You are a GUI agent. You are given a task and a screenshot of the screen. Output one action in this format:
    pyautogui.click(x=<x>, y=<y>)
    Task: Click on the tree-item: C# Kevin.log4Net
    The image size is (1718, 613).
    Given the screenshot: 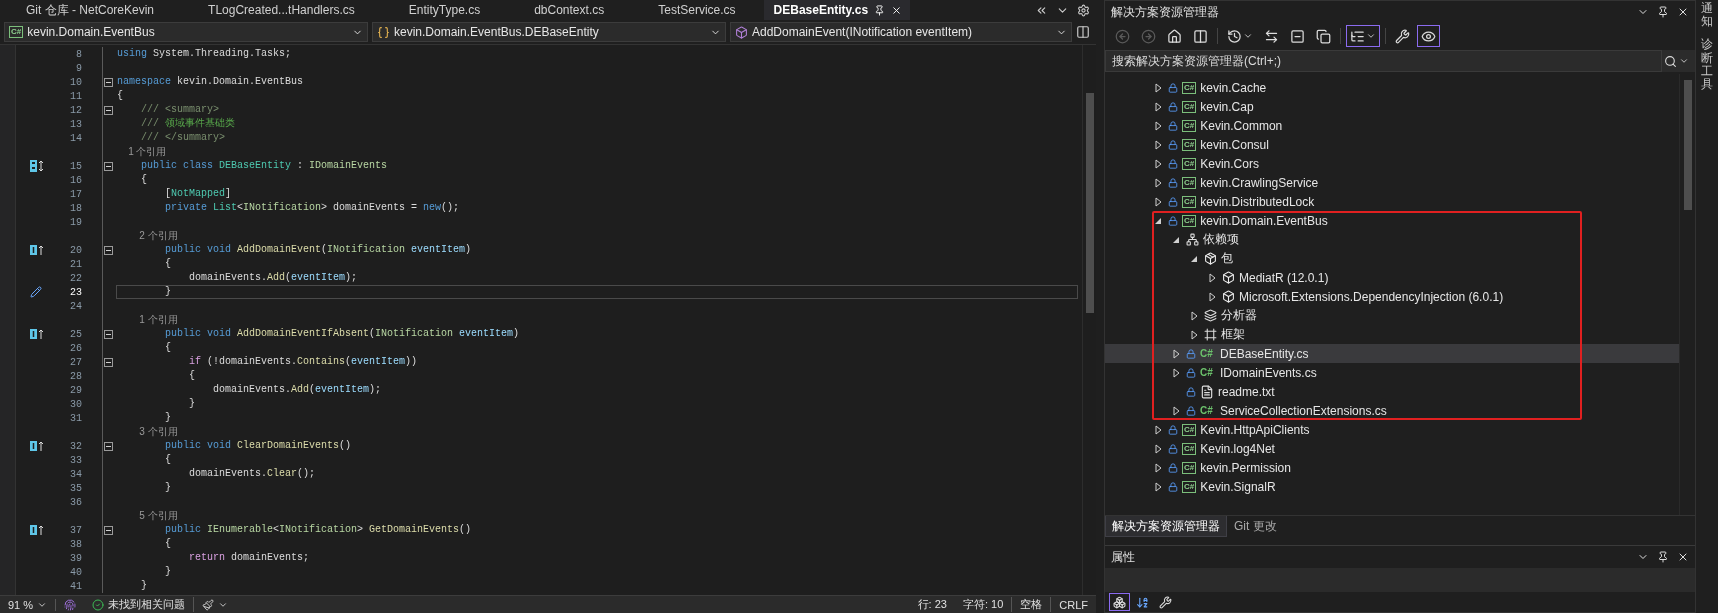 What is the action you would take?
    pyautogui.click(x=1392, y=448)
    